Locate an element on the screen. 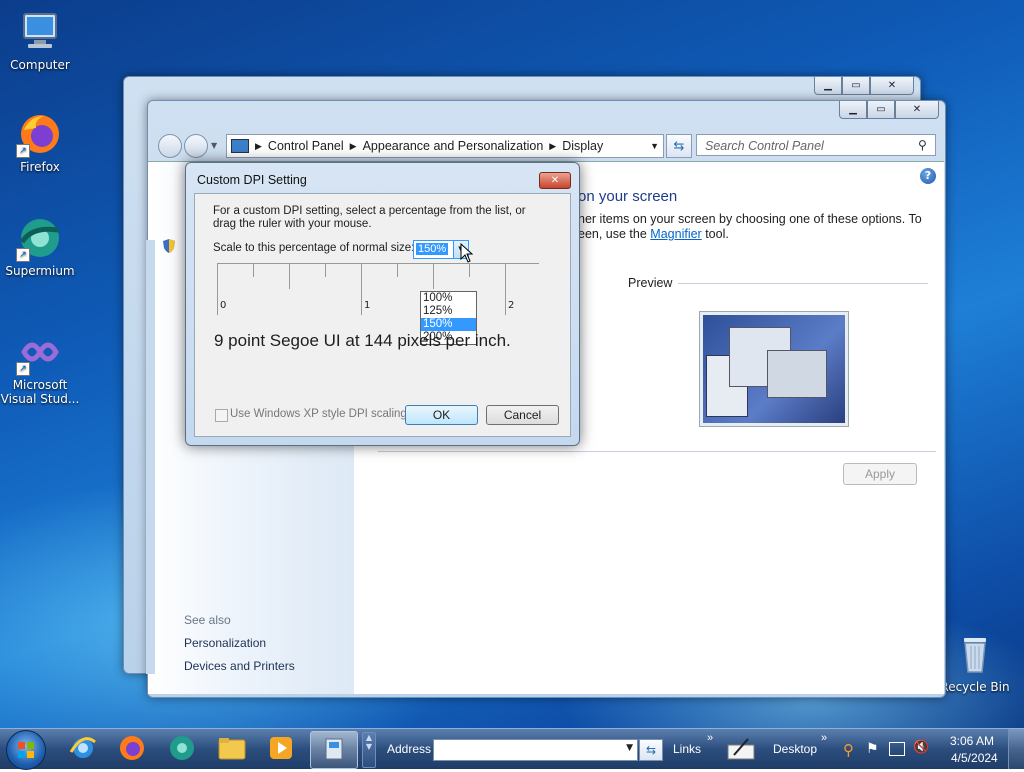  taskbar-explorer is located at coordinates (232, 749).